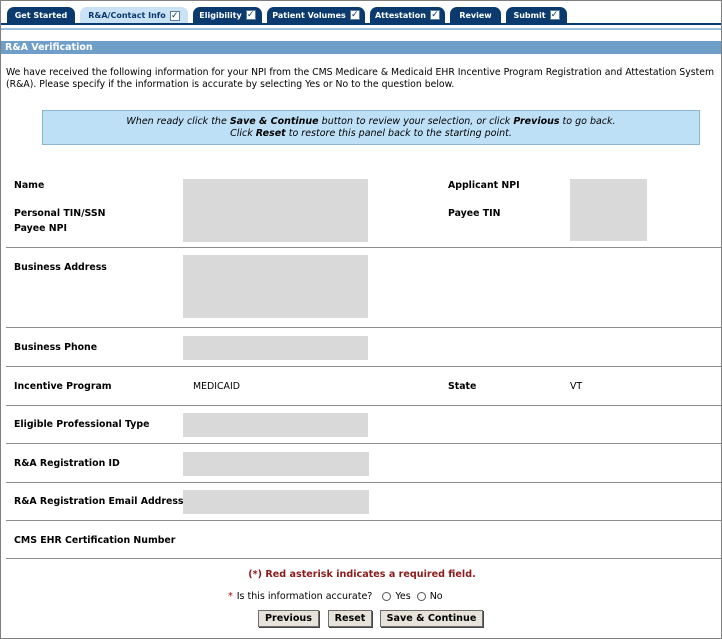 The height and width of the screenshot is (639, 722). Describe the element at coordinates (484, 185) in the screenshot. I see `applicant-npi-label: Applicant NPI` at that location.